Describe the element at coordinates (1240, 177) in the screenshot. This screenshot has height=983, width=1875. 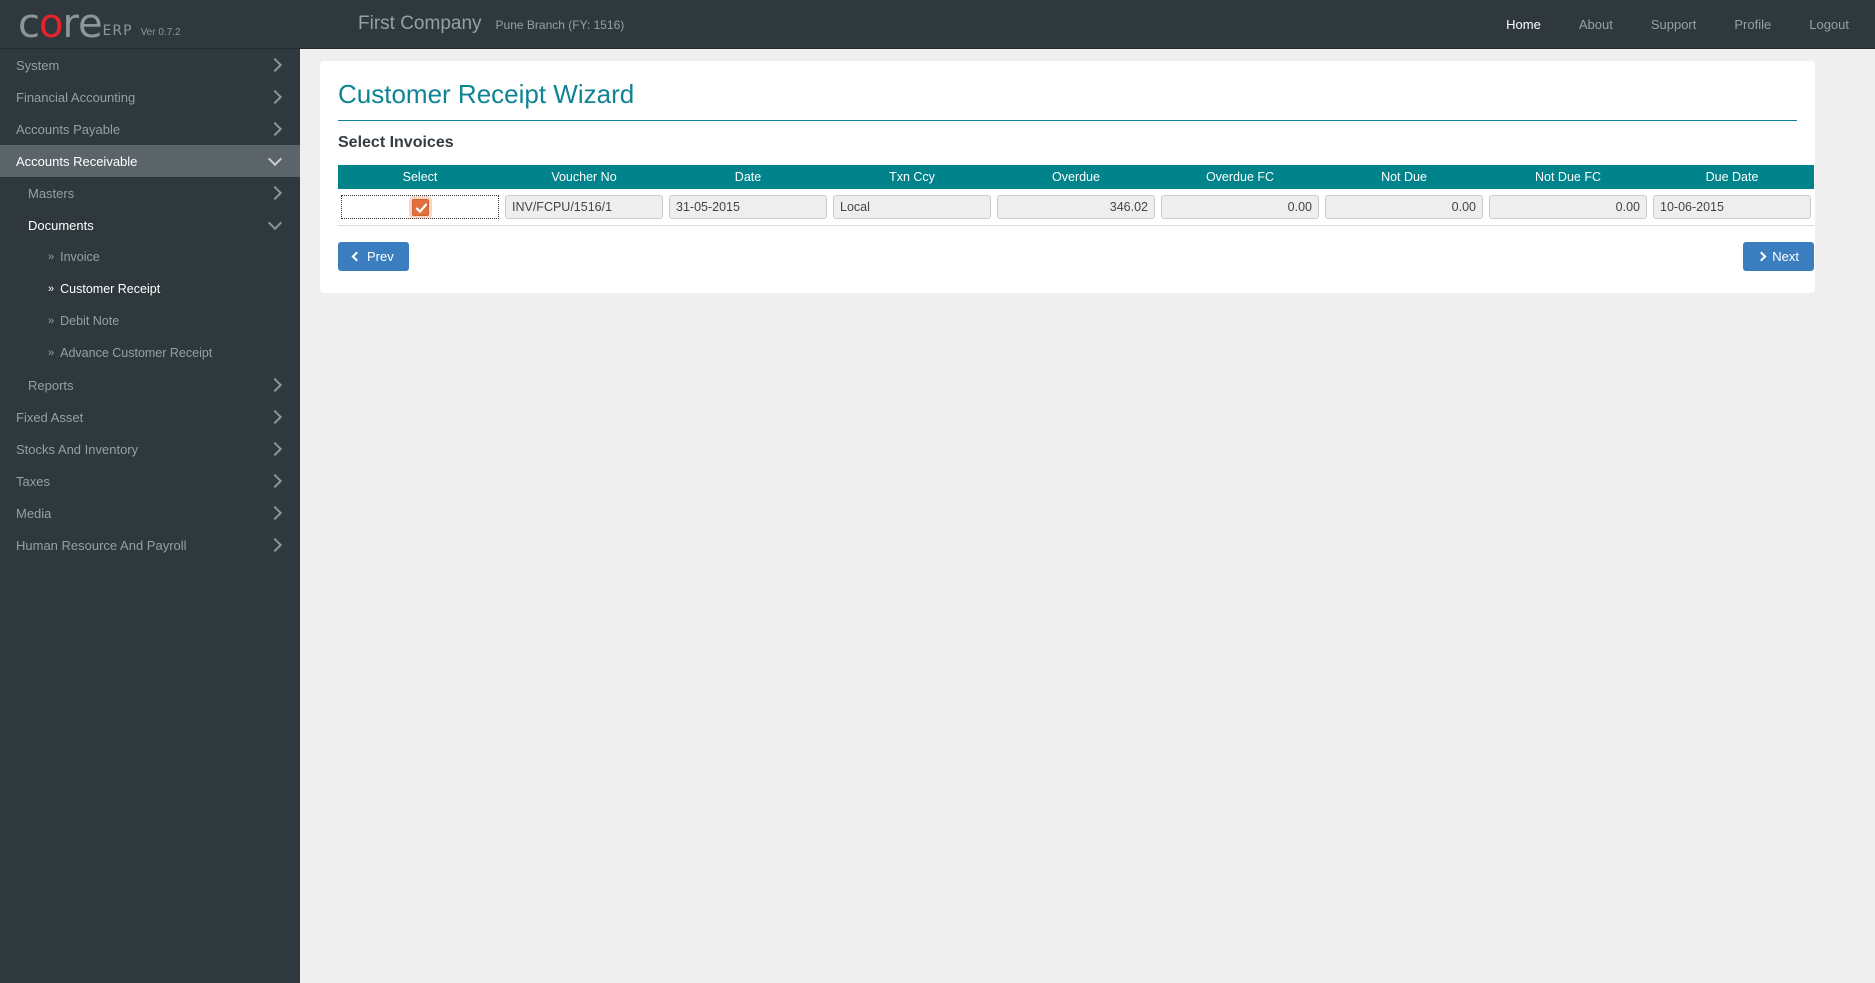
I see `column-header-overdue-fc: Overdue FC` at that location.